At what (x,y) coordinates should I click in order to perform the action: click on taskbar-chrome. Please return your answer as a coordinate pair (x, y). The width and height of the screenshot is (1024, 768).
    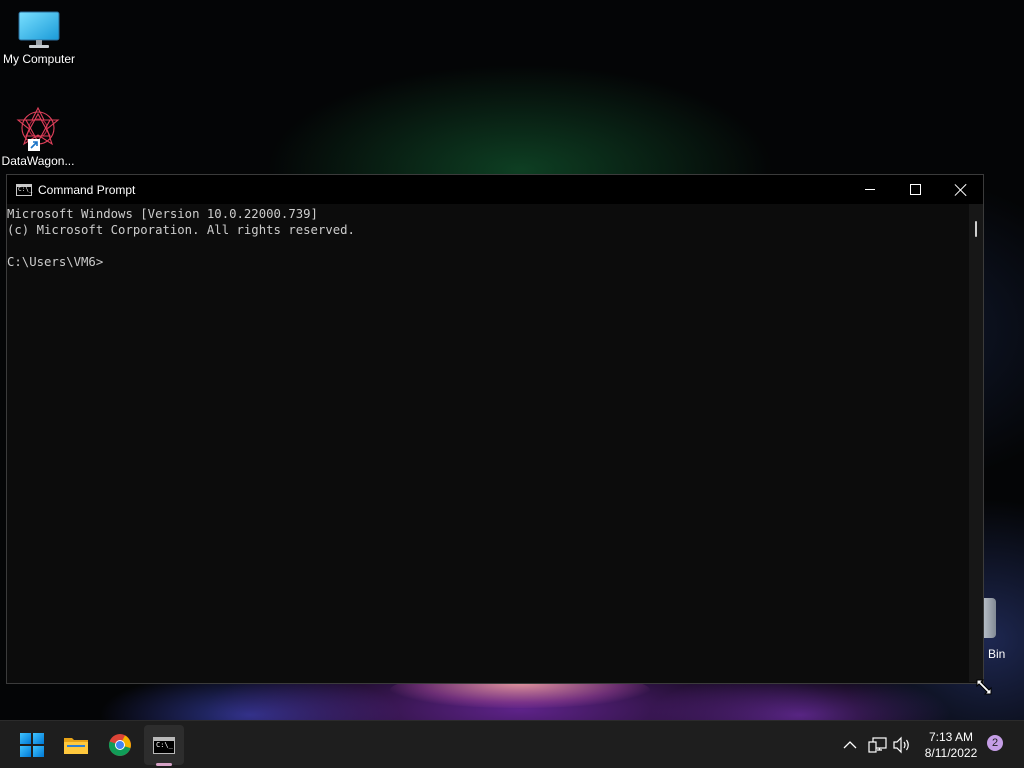
    Looking at the image, I should click on (120, 745).